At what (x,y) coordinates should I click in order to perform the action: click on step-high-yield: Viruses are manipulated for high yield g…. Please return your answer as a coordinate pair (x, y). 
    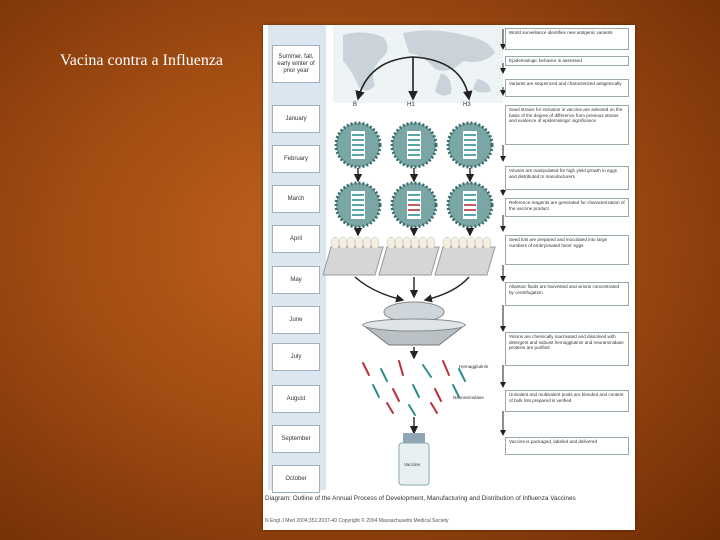
    Looking at the image, I should click on (567, 178).